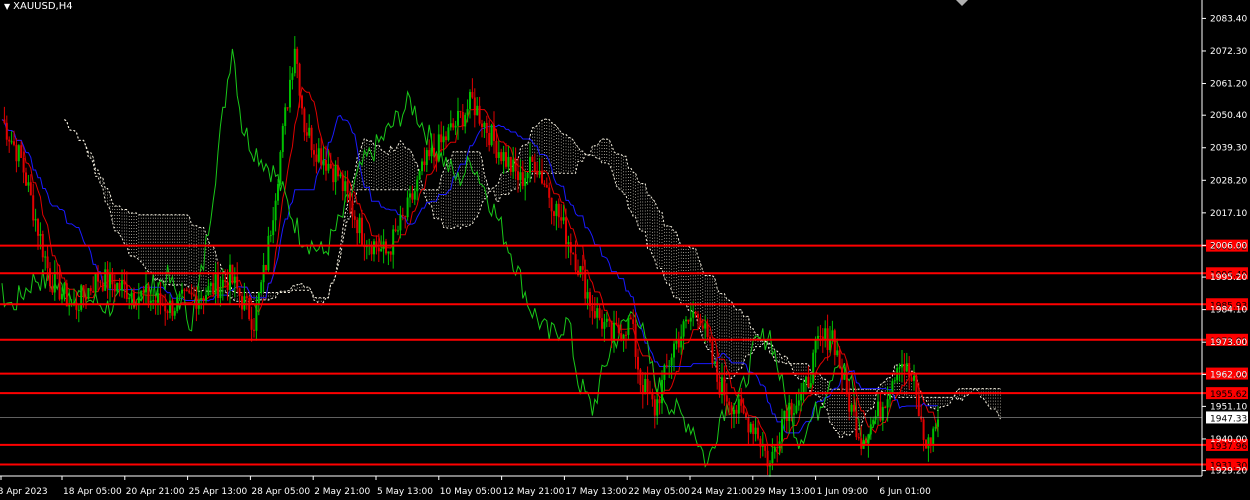  Describe the element at coordinates (534, 492) in the screenshot. I see `x-tick-label: 12 May 21:00` at that location.